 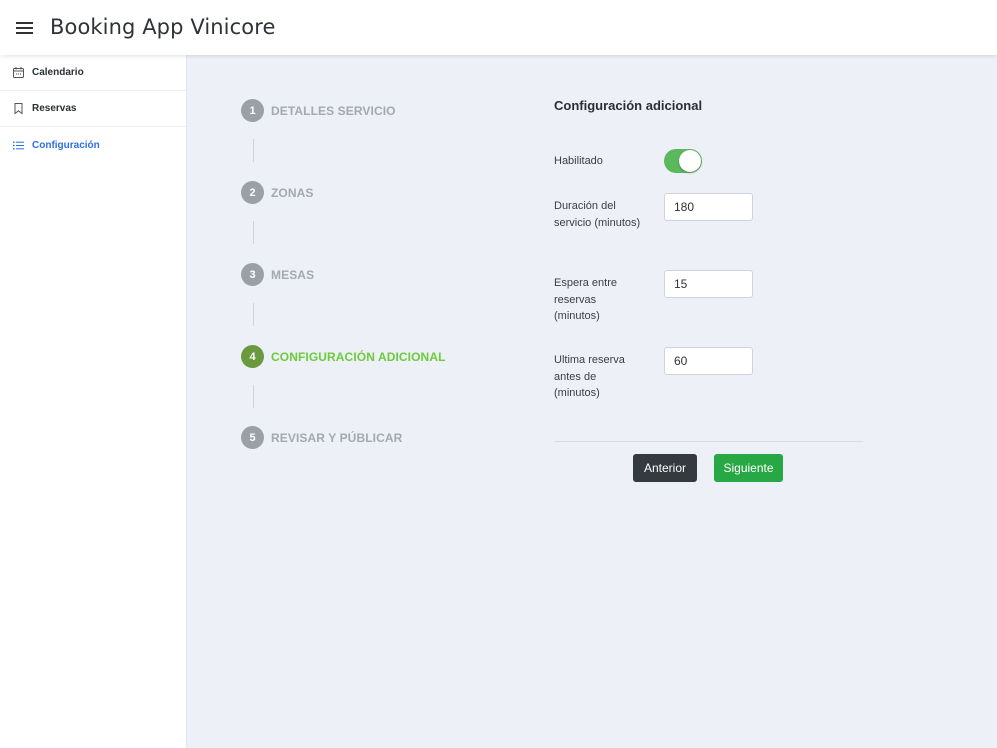 I want to click on top-bar: Booking App Vinicore, so click(x=498, y=27).